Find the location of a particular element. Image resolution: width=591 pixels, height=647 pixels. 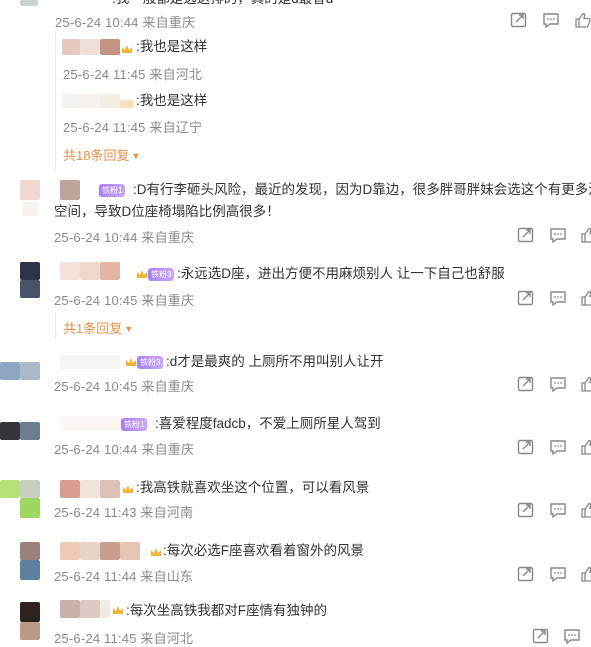

more-replies-link: 共1条回复 ▼ is located at coordinates (98, 327).